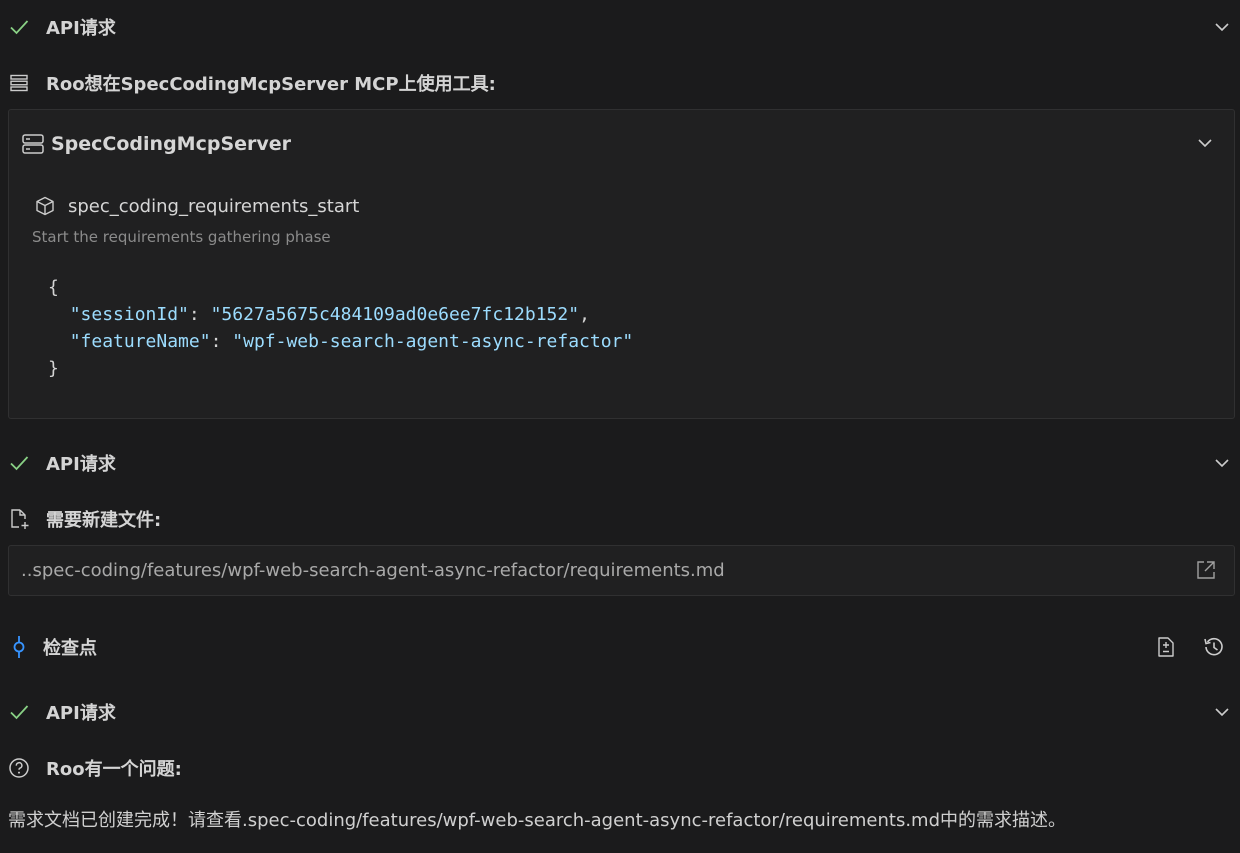 This screenshot has width=1240, height=853. Describe the element at coordinates (620, 712) in the screenshot. I see `api-request-row-3: API请求` at that location.